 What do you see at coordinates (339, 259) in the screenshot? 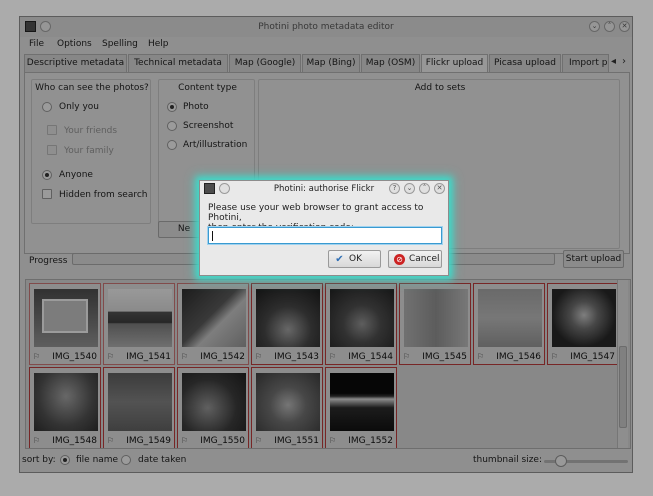
I see `checkmark-icon: ✔` at bounding box center [339, 259].